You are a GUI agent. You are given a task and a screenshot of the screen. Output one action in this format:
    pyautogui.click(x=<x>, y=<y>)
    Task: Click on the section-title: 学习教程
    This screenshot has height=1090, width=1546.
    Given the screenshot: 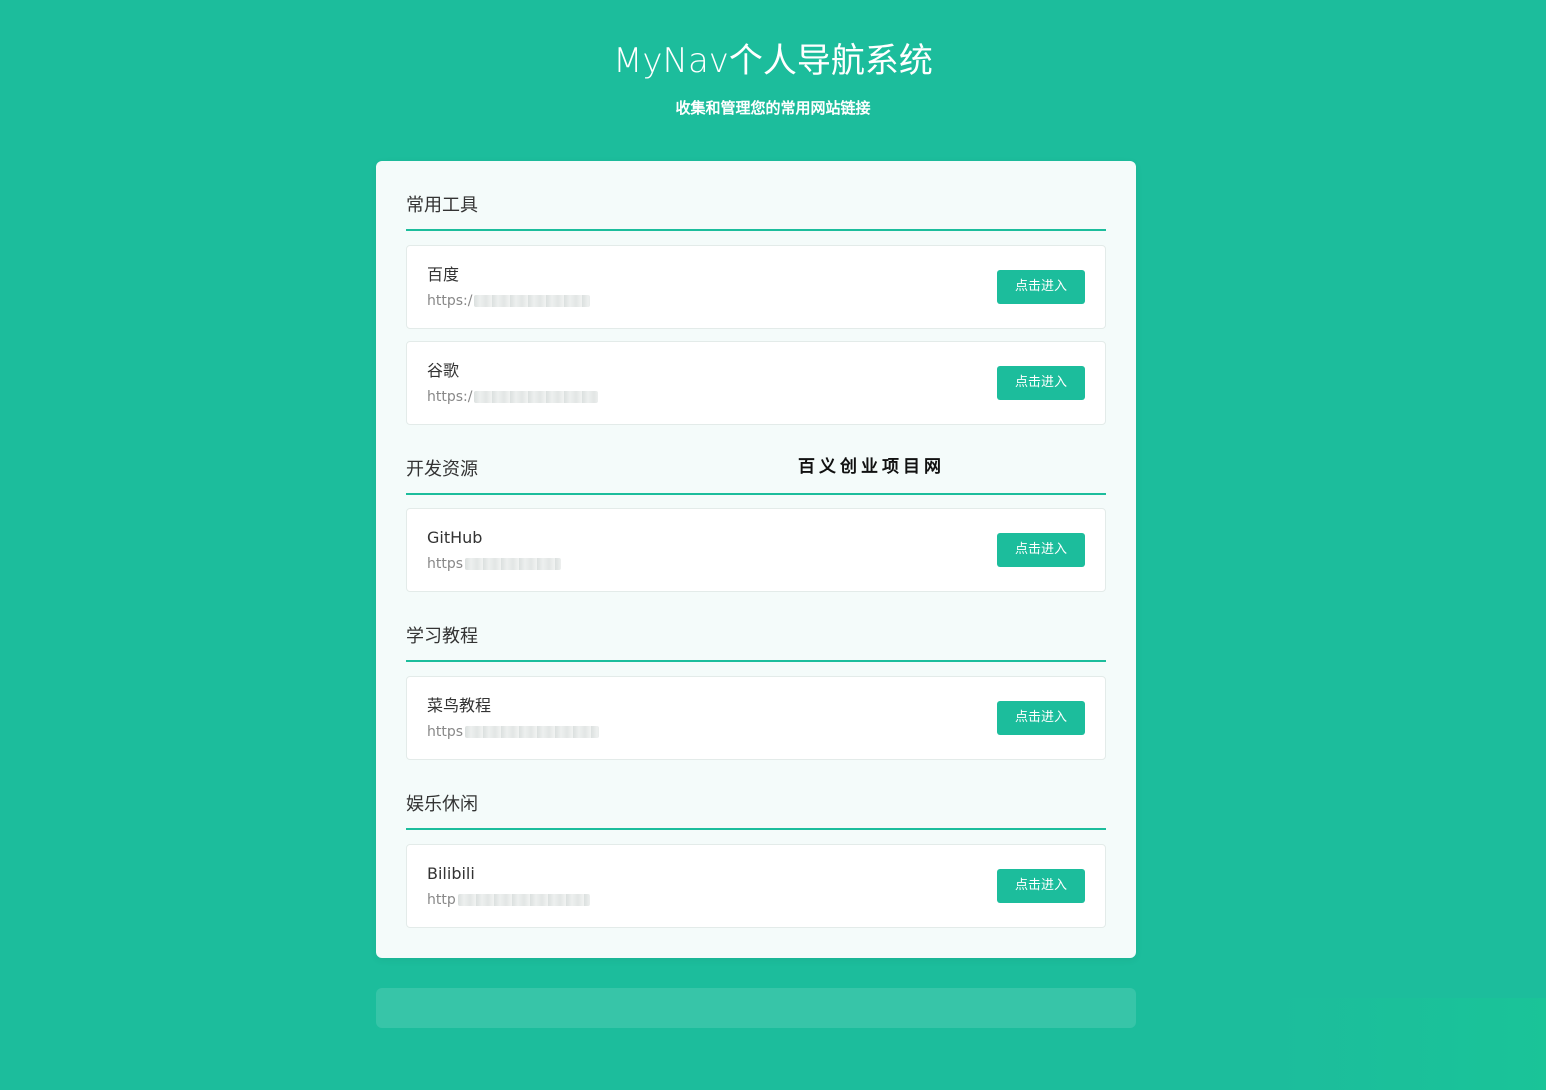 What is the action you would take?
    pyautogui.click(x=442, y=636)
    